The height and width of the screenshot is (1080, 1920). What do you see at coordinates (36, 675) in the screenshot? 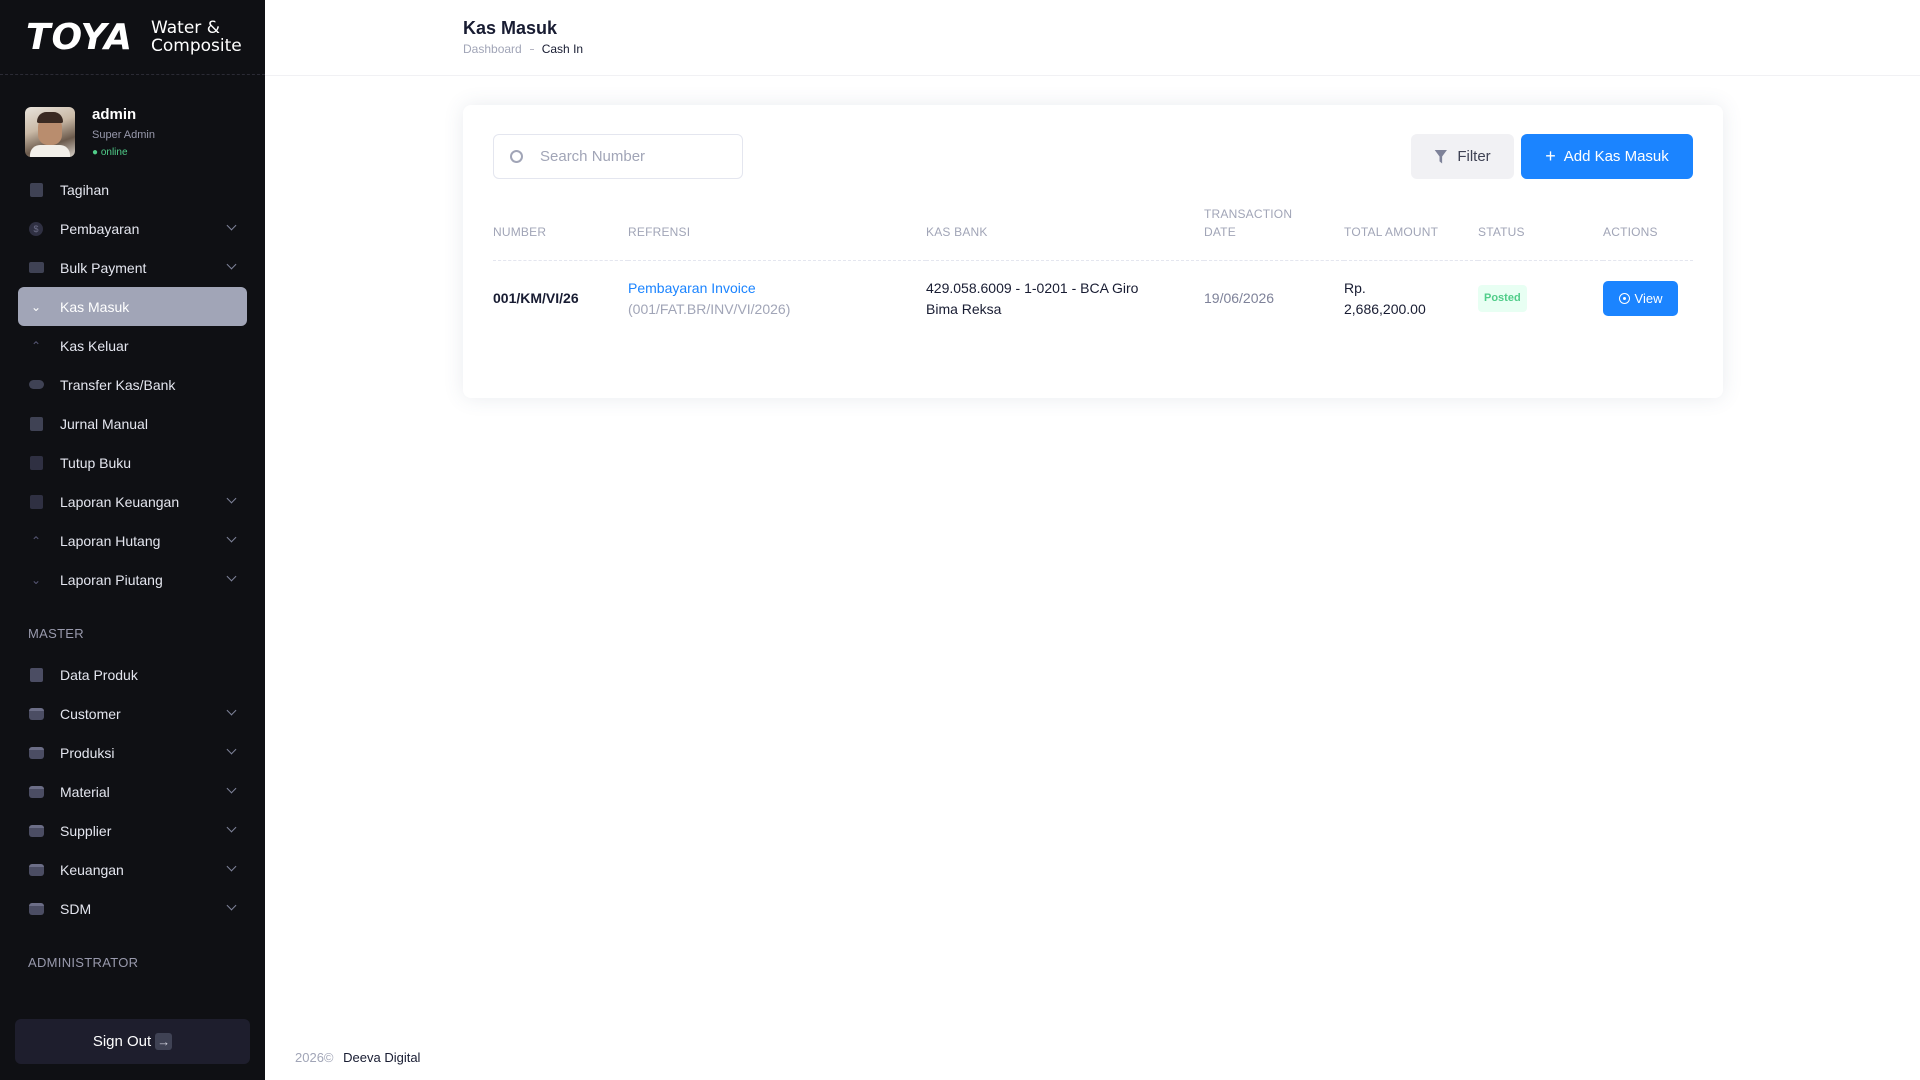
I see `book-icon` at bounding box center [36, 675].